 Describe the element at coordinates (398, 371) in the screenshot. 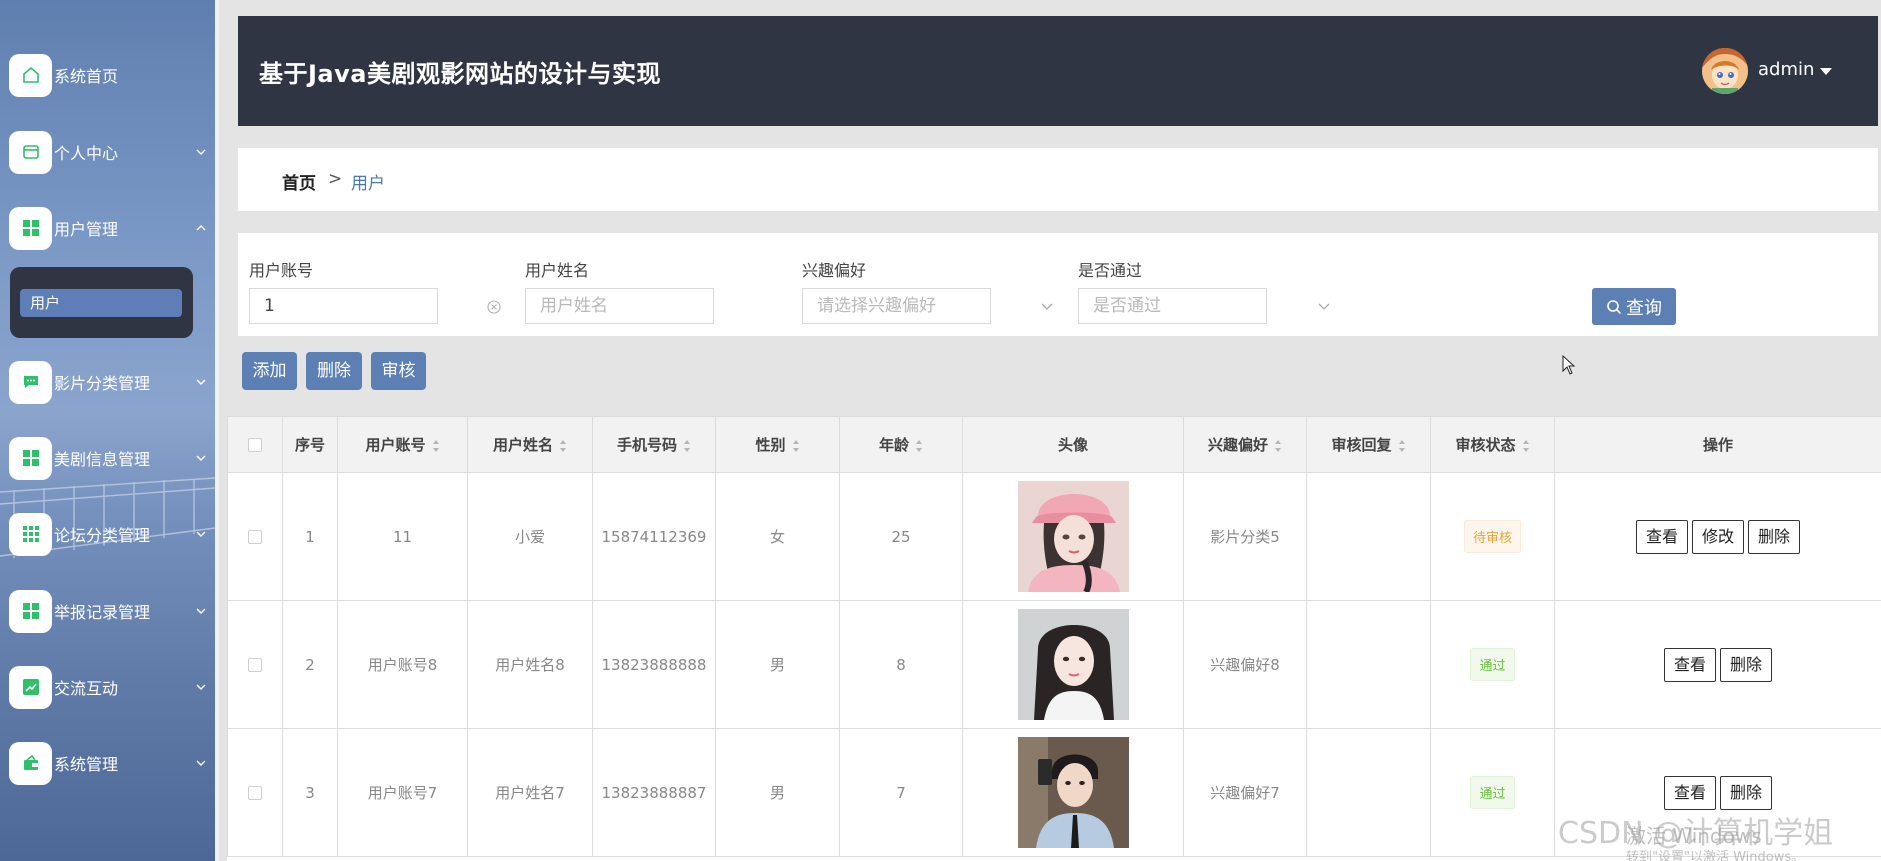

I see `review-button: 审核` at that location.